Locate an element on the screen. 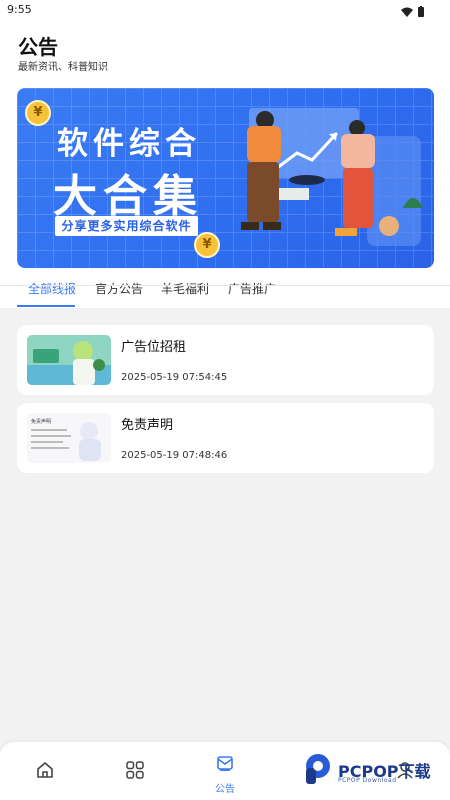  grid-icon is located at coordinates (135, 770).